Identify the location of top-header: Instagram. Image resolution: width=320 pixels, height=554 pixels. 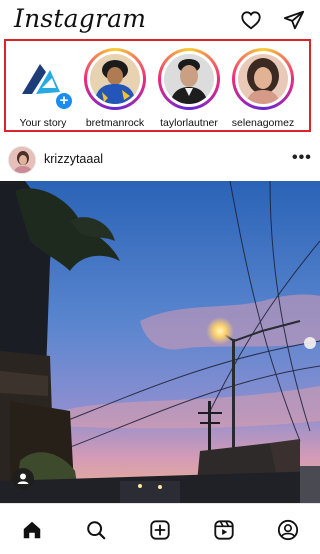
(160, 20).